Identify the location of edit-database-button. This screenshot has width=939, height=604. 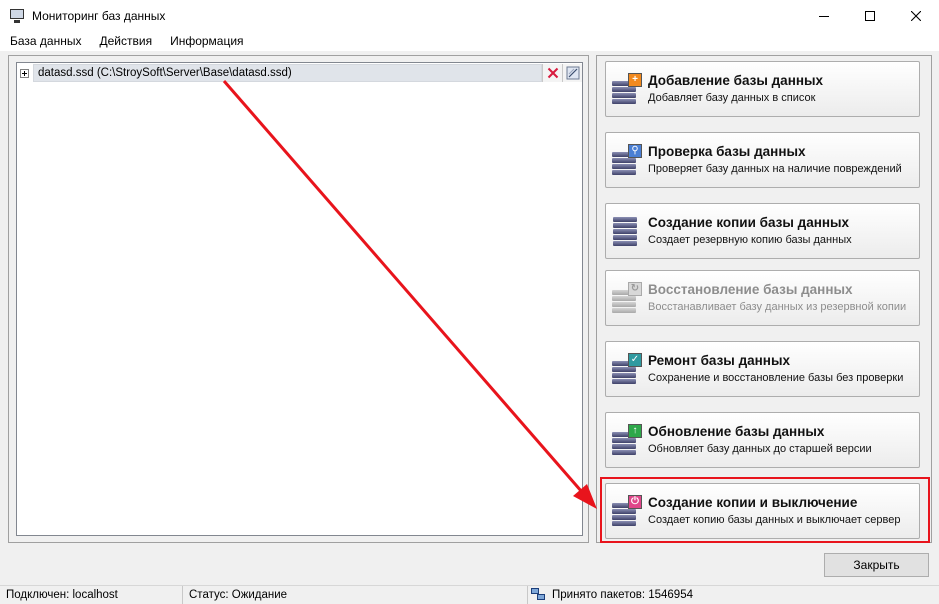
(572, 73).